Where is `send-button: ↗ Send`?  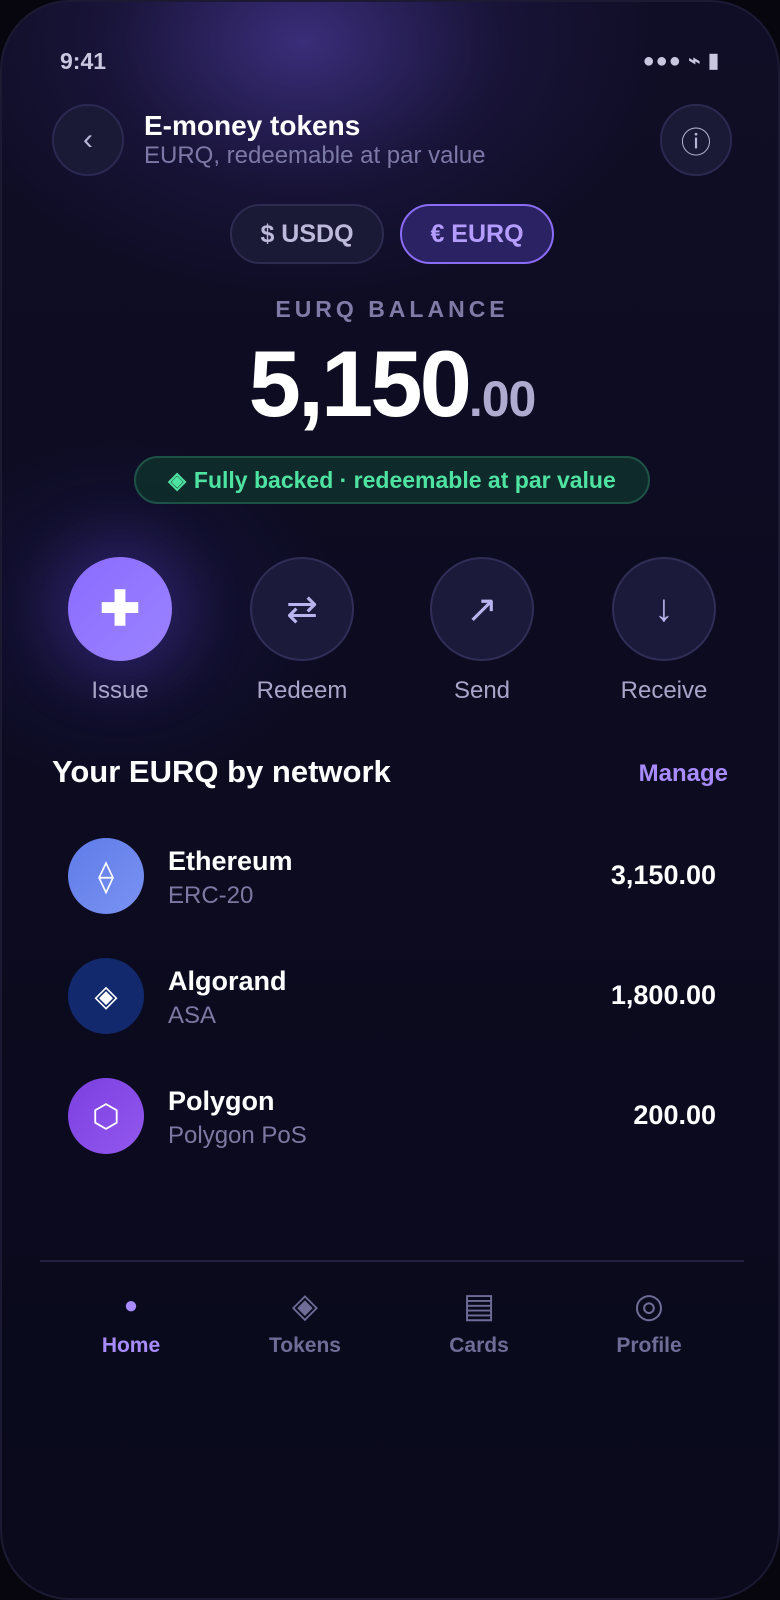 send-button: ↗ Send is located at coordinates (482, 631).